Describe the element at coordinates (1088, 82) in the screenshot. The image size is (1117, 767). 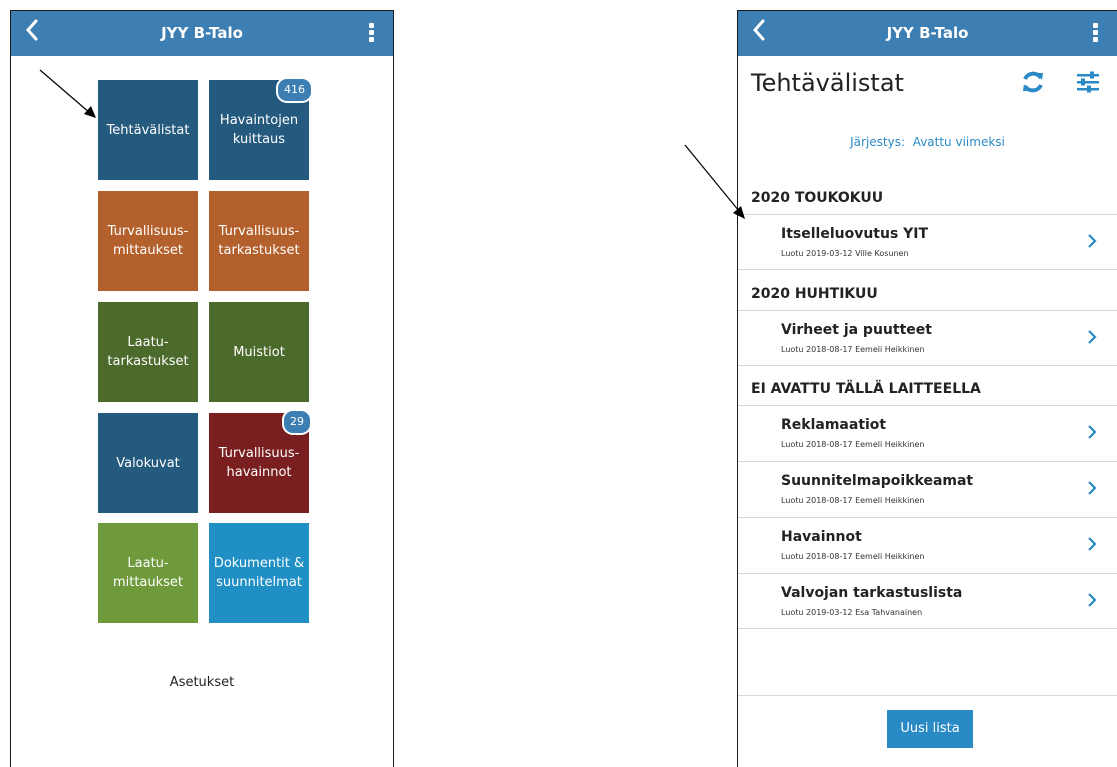
I see `sliders-icon` at that location.